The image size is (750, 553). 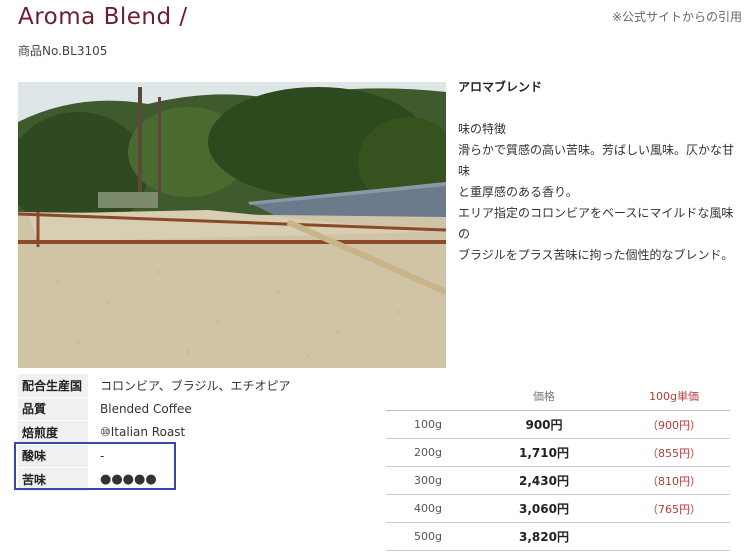 What do you see at coordinates (674, 508) in the screenshot?
I see `unit-price-cell: （765円）` at bounding box center [674, 508].